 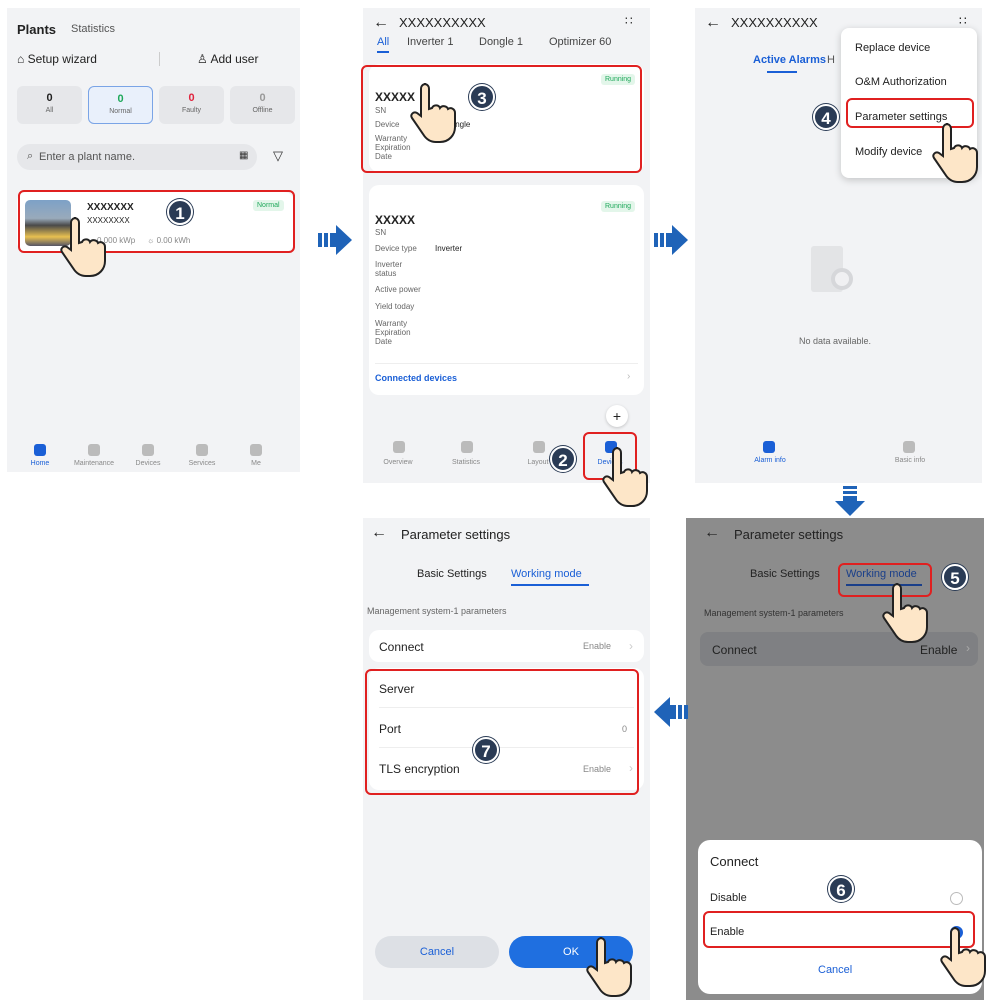 I want to click on tab-services: Services, so click(x=202, y=463).